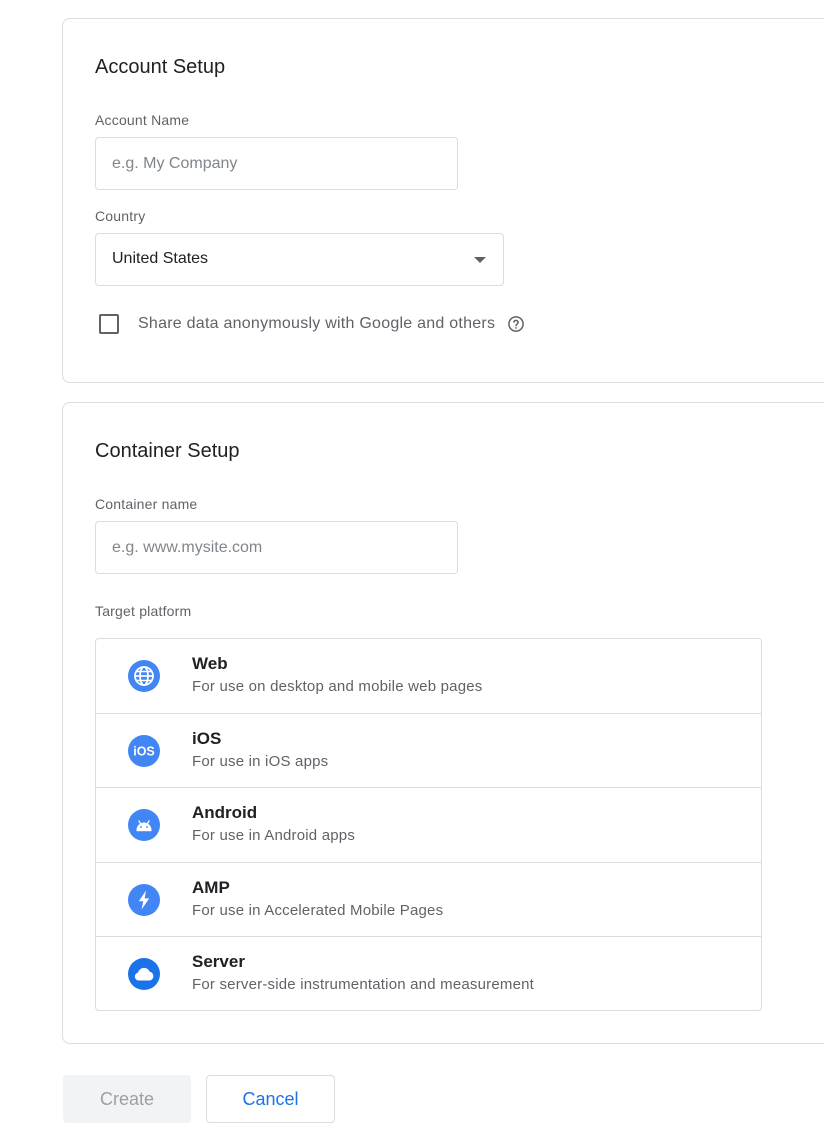  I want to click on ios-icon: iOS, so click(144, 750).